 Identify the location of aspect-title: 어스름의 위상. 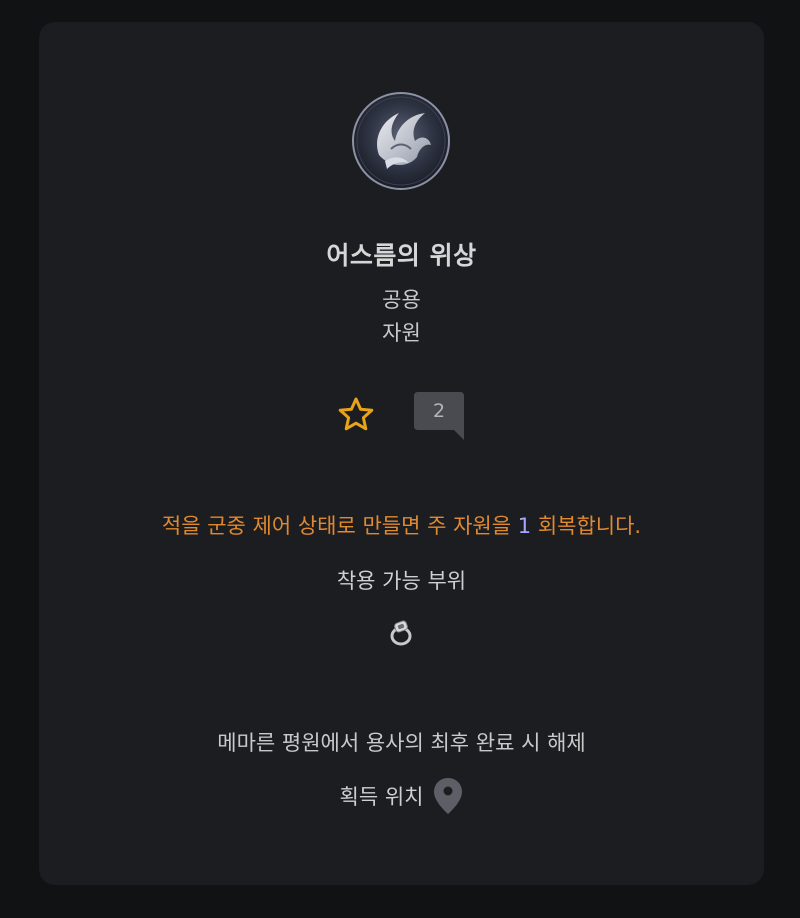
(401, 255).